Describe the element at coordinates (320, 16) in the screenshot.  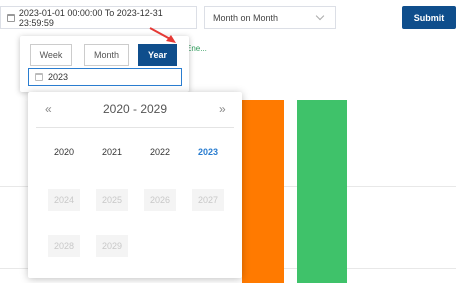
I see `chevron-down-icon` at that location.